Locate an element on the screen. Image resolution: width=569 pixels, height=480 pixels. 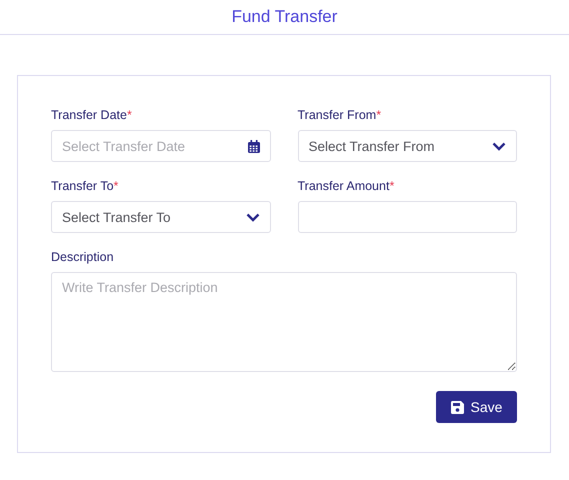
page-title: Fund Transfer is located at coordinates (285, 17).